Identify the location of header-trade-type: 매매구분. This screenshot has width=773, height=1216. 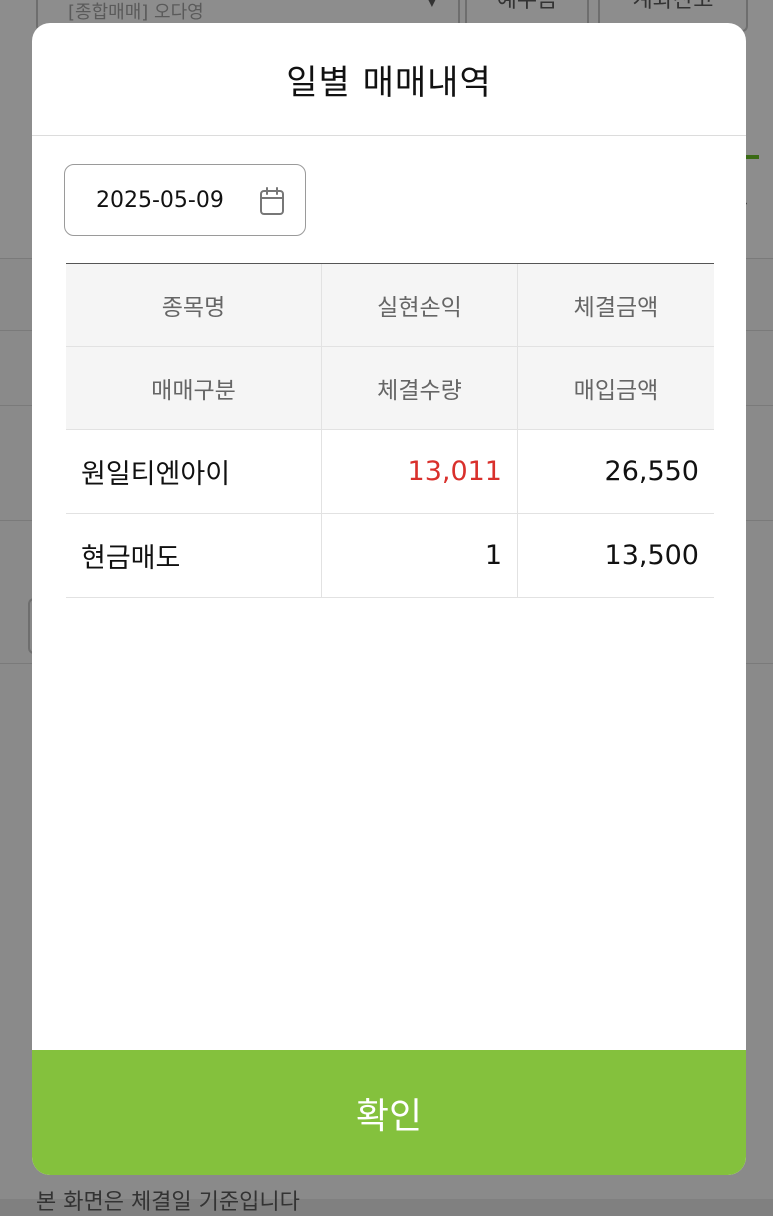
(194, 388).